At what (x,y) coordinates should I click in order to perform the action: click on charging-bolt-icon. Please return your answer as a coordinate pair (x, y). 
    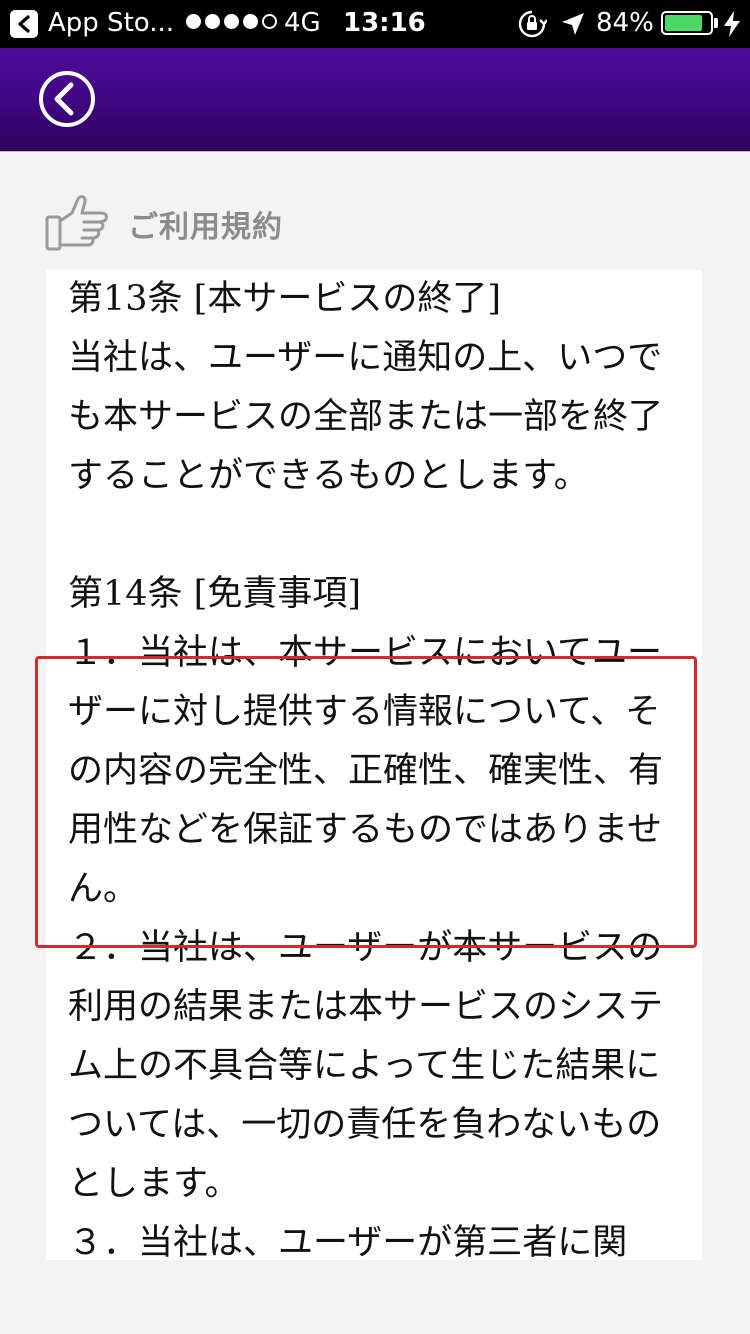
    Looking at the image, I should click on (732, 24).